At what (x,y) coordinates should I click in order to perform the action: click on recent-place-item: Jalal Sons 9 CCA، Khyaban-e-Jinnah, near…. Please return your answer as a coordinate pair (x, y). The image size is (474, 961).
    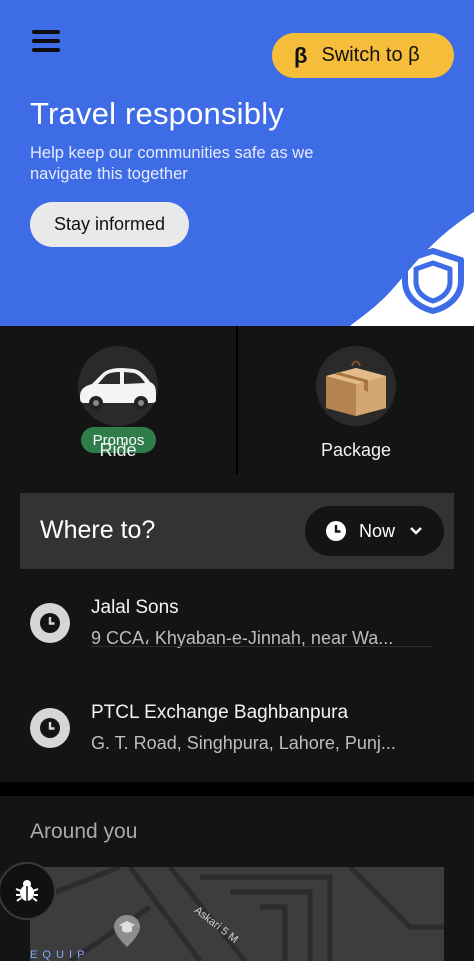
    Looking at the image, I should click on (237, 630).